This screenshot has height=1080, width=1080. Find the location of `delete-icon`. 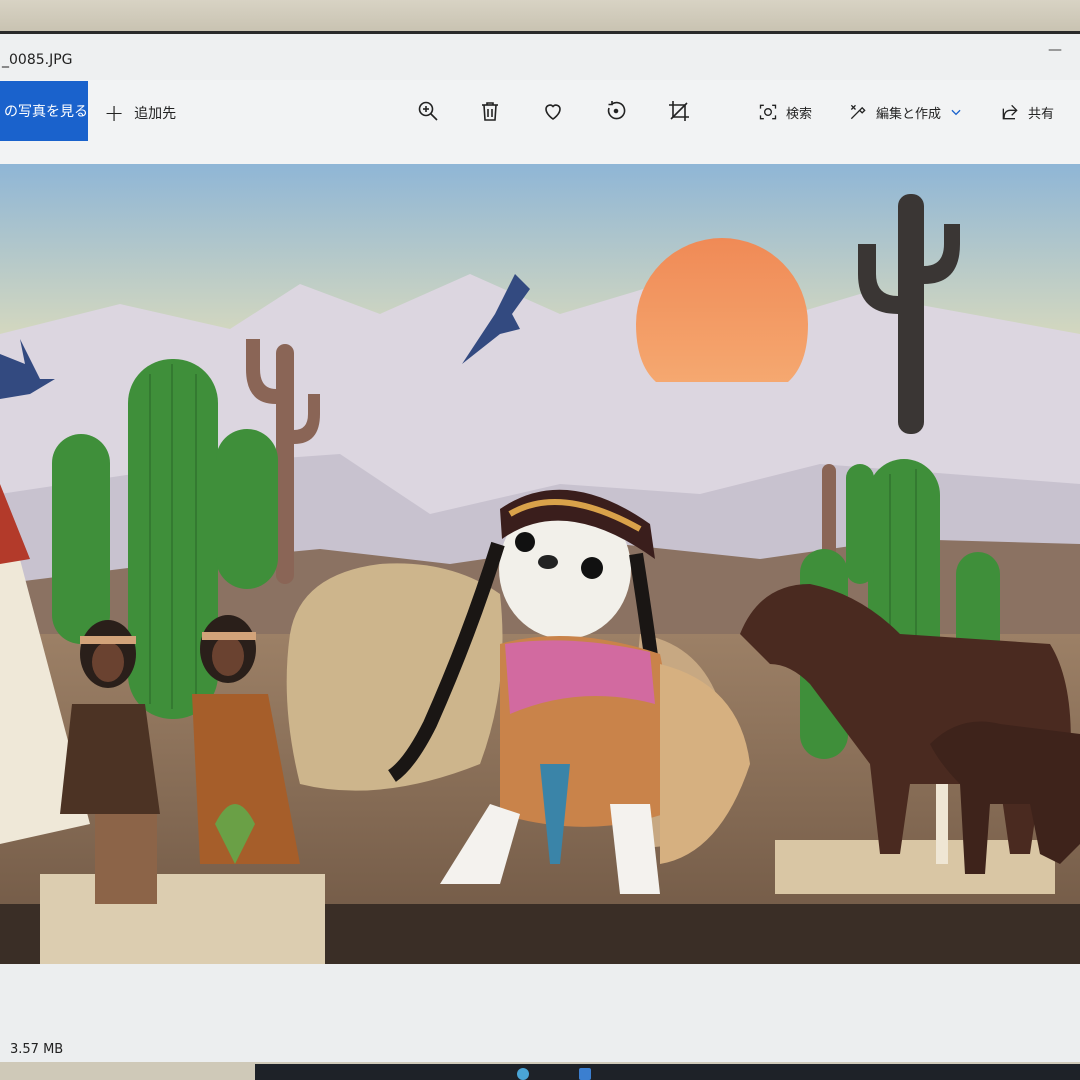

delete-icon is located at coordinates (490, 111).